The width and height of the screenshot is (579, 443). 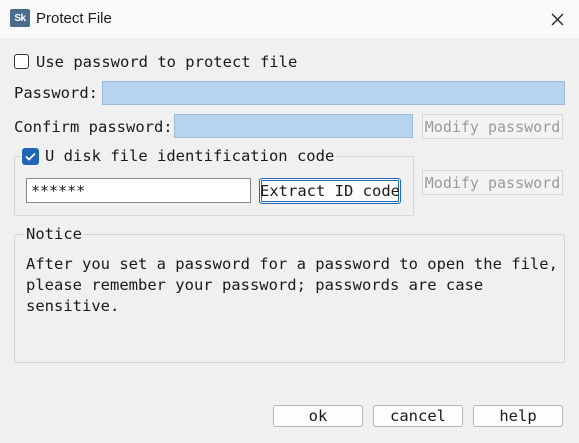 What do you see at coordinates (21, 61) in the screenshot?
I see `use-password-checkbox` at bounding box center [21, 61].